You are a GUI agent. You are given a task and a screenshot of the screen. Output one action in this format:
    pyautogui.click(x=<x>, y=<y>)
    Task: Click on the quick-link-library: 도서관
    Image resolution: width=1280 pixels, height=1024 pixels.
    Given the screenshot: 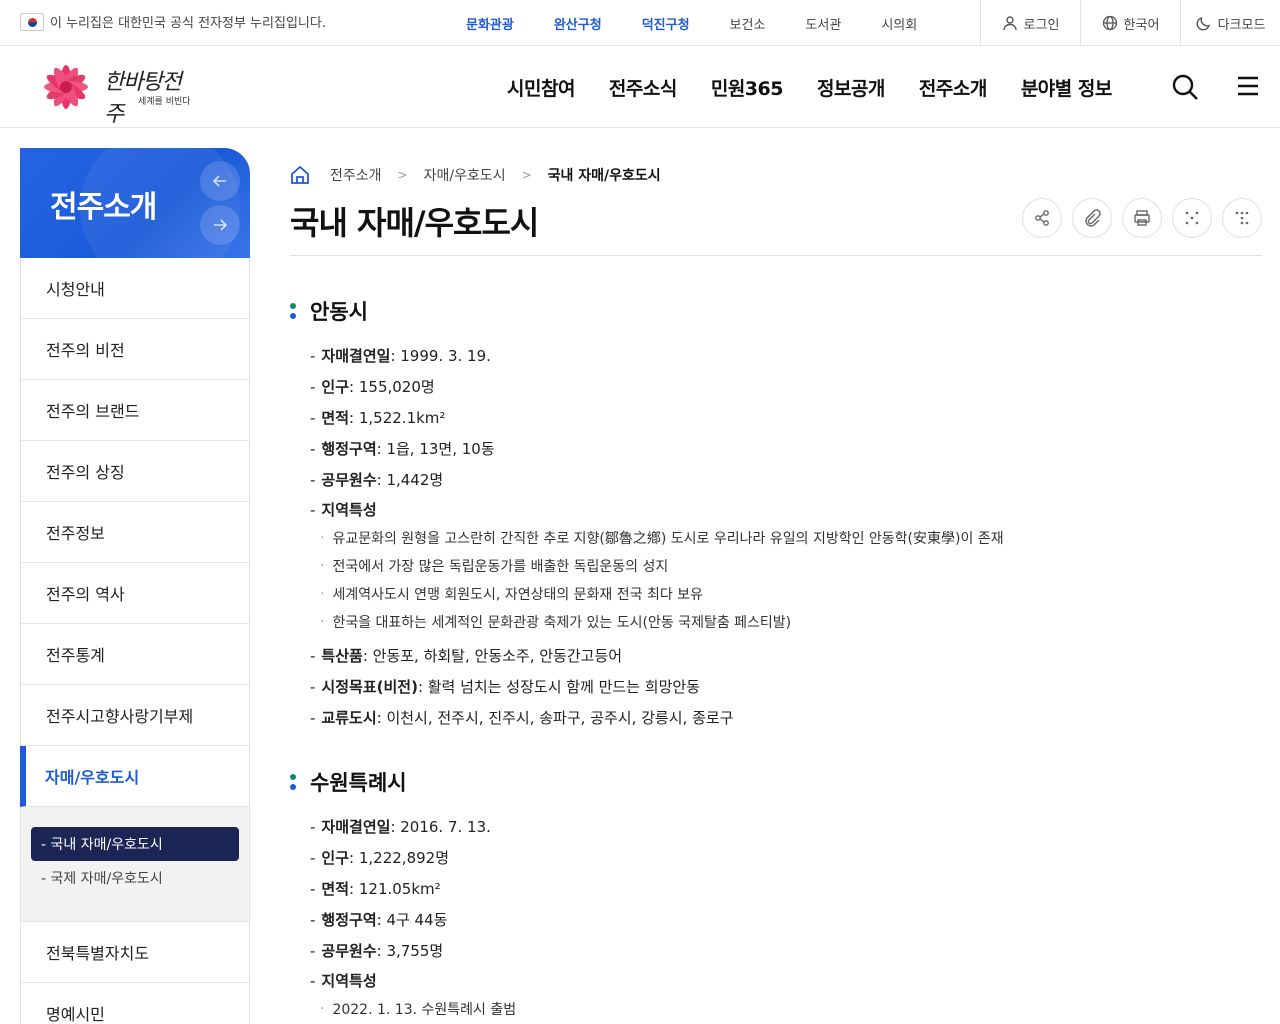 What is the action you would take?
    pyautogui.click(x=823, y=23)
    